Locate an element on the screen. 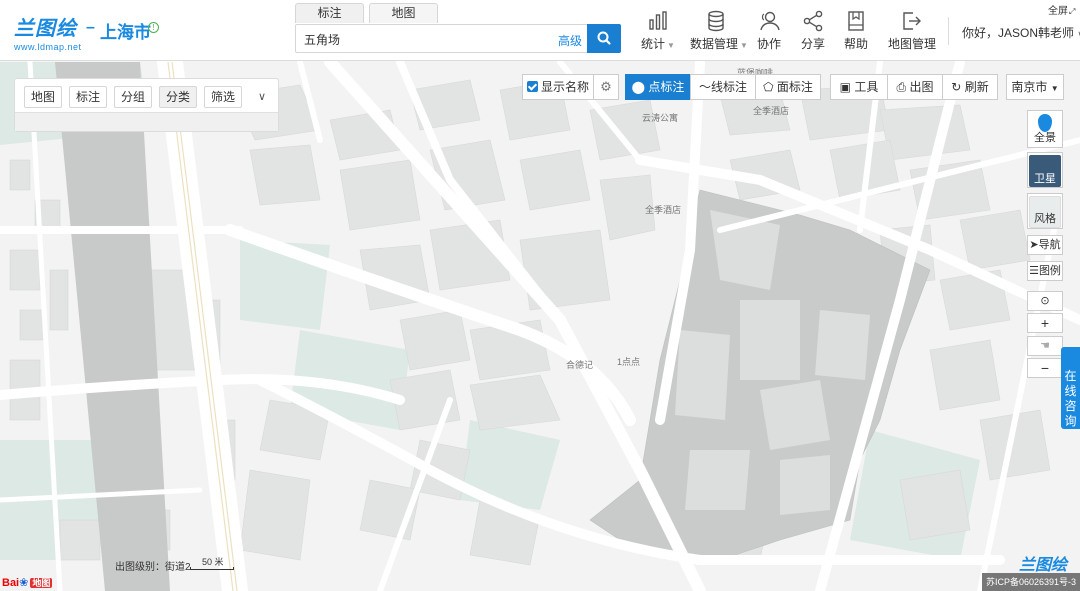 This screenshot has height=591, width=1080. navigation-button: ➤导航 is located at coordinates (1045, 245).